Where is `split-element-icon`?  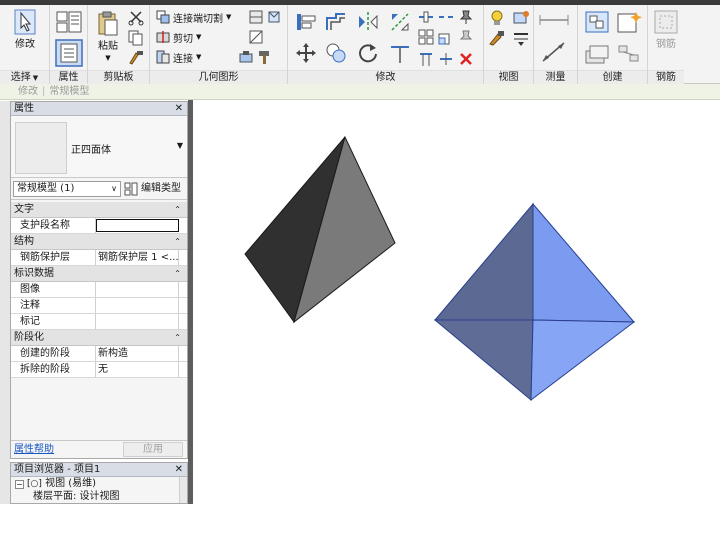 split-element-icon is located at coordinates (426, 17).